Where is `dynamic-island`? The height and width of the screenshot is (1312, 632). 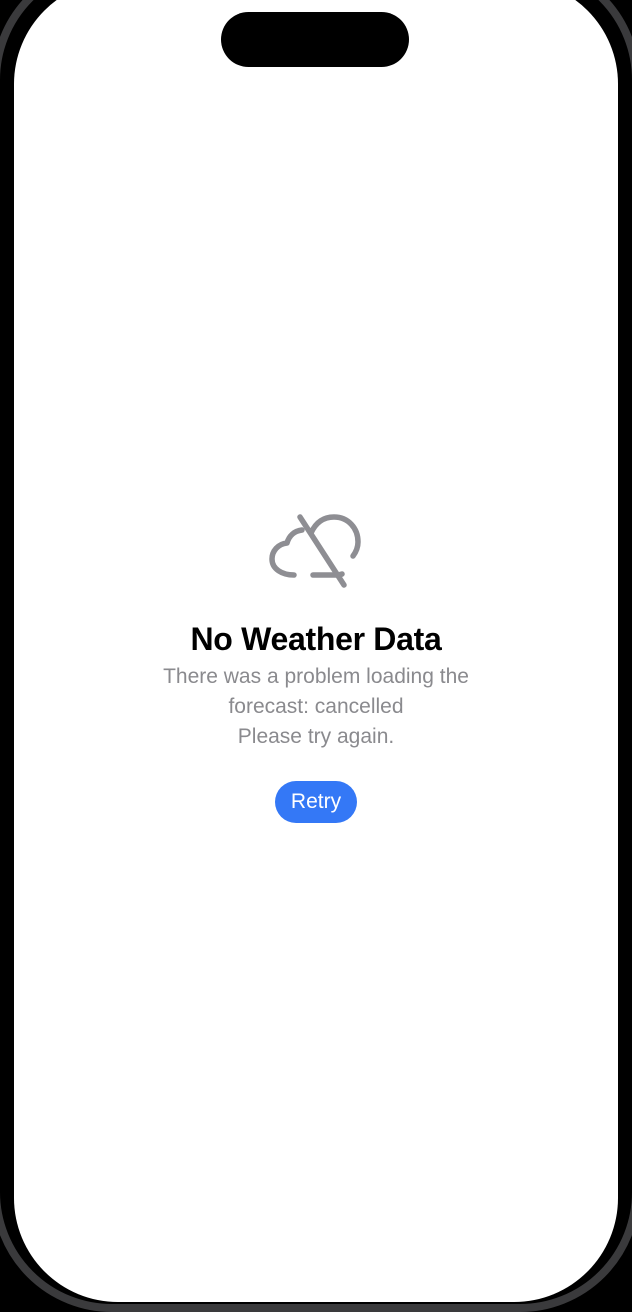 dynamic-island is located at coordinates (315, 39).